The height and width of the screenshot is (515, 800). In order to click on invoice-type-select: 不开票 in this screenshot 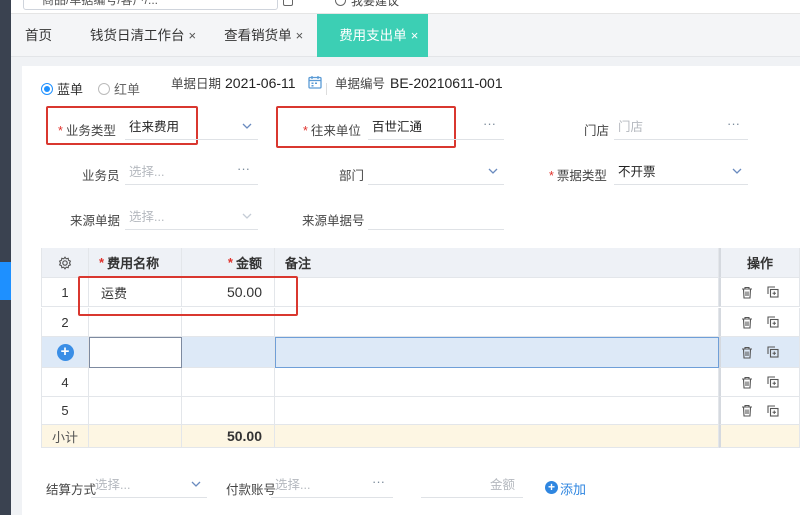, I will do `click(681, 172)`.